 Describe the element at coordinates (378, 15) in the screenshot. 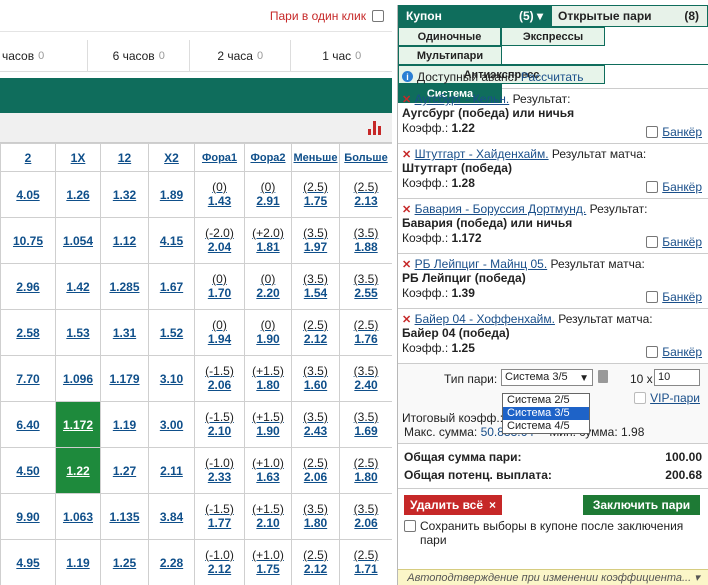

I see `one-click-checkbox` at that location.